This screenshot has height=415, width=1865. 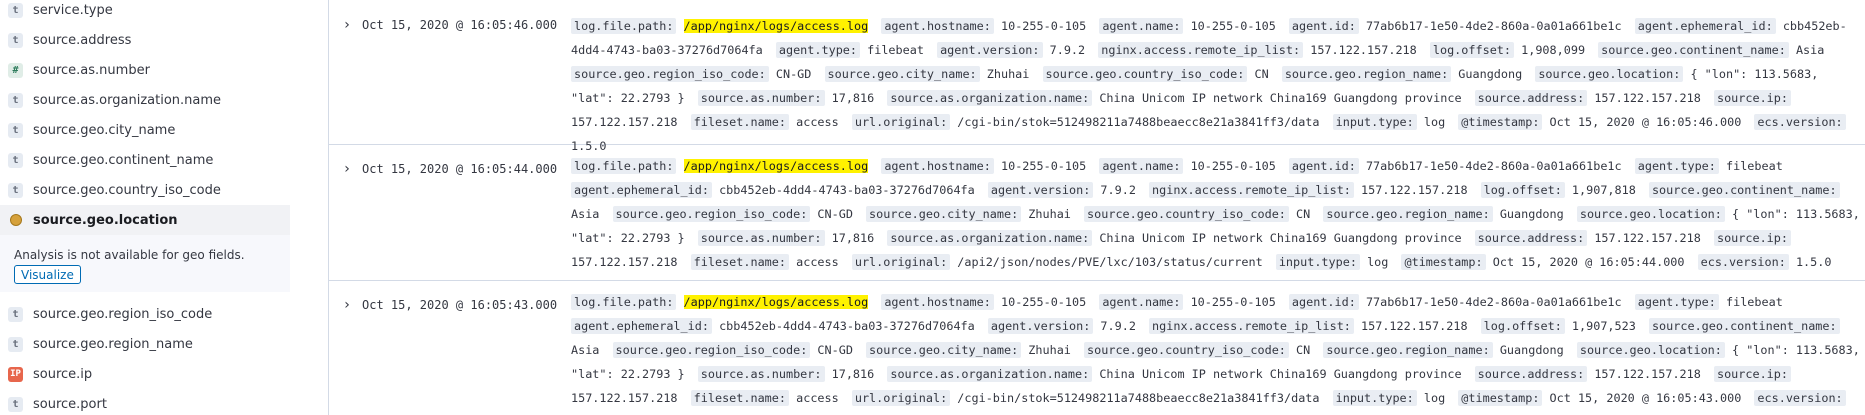 I want to click on field-item-source-geo-region-name: t source.geo.region_name, so click(x=145, y=344).